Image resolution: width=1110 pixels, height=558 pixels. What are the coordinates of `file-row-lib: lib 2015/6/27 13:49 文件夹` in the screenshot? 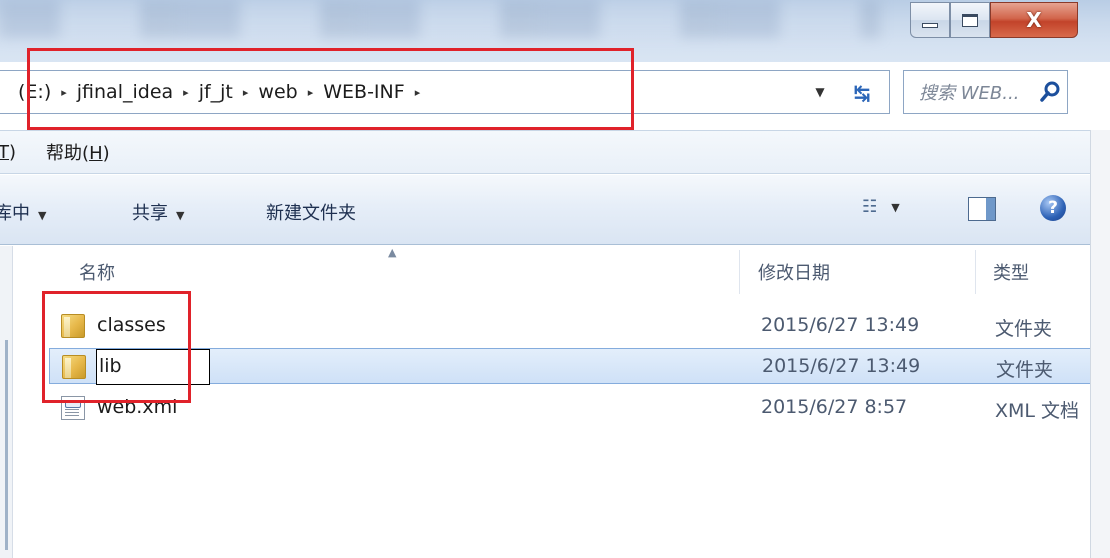 It's located at (570, 366).